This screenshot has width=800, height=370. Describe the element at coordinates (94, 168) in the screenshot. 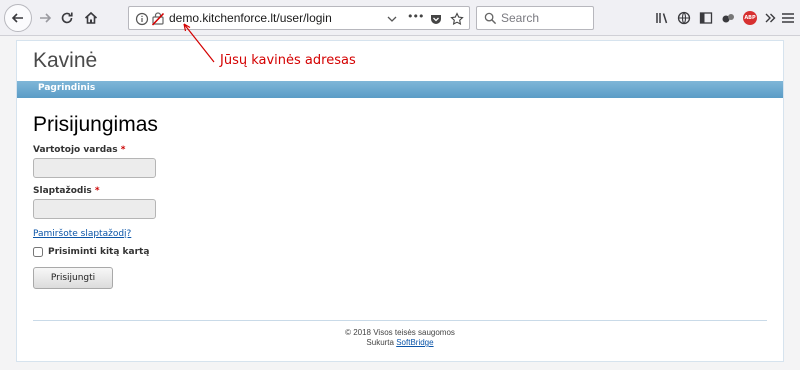

I see `username-field` at that location.